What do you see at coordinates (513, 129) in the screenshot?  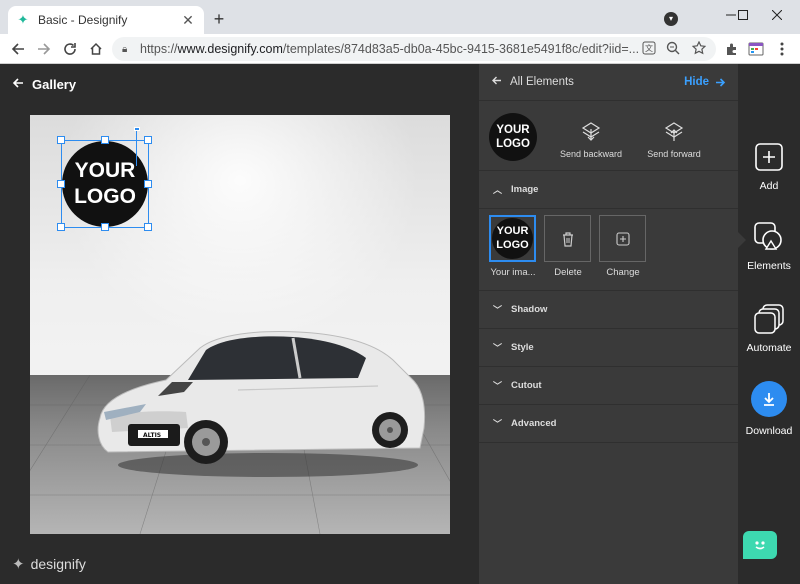 I see `thumb-line-1: YOUR` at bounding box center [513, 129].